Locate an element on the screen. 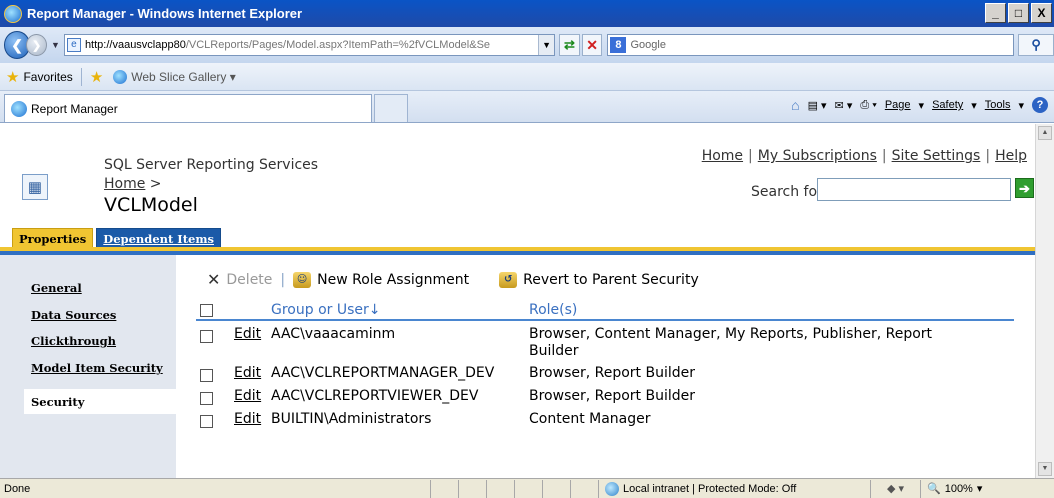 The height and width of the screenshot is (498, 1054). delete-button: Delete is located at coordinates (249, 280).